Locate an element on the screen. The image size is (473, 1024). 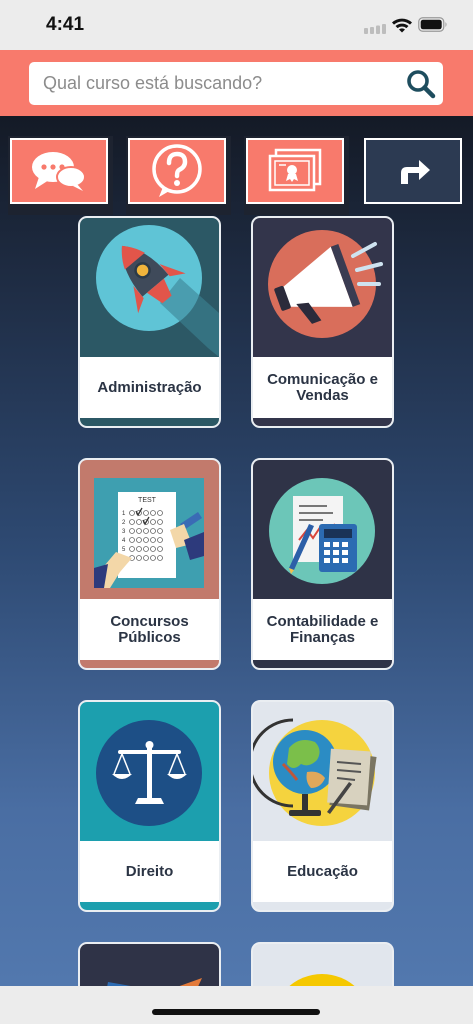
search-header is located at coordinates (236, 83).